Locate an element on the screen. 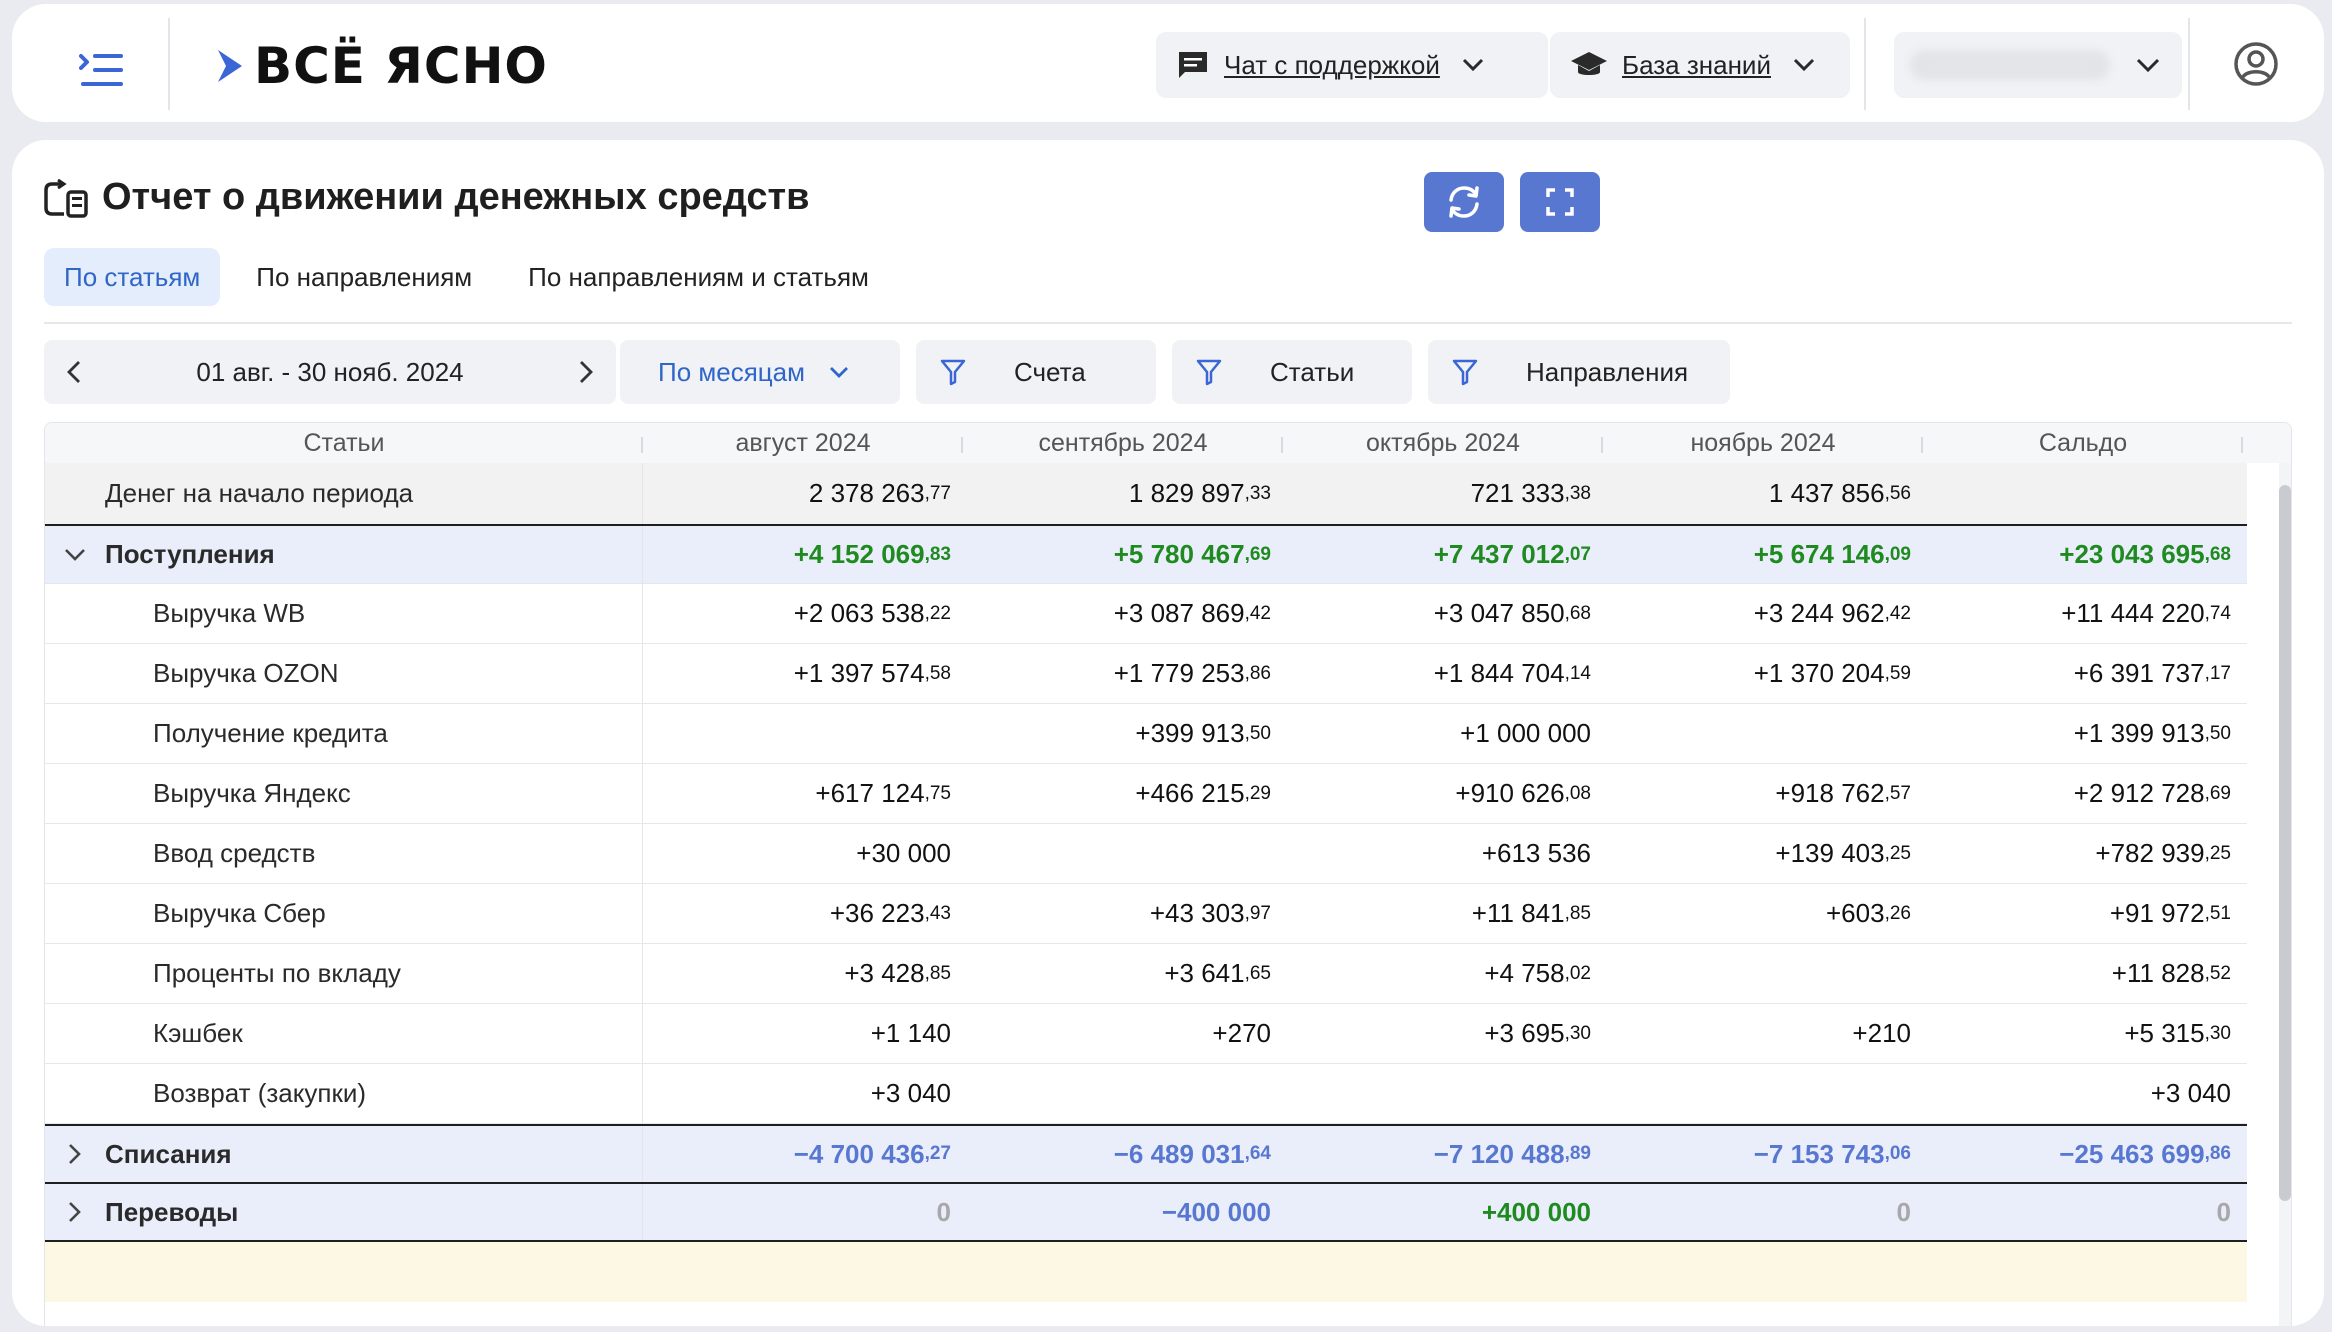 This screenshot has height=1332, width=2332. column-header-label: ноябрь 2024 is located at coordinates (1763, 442).